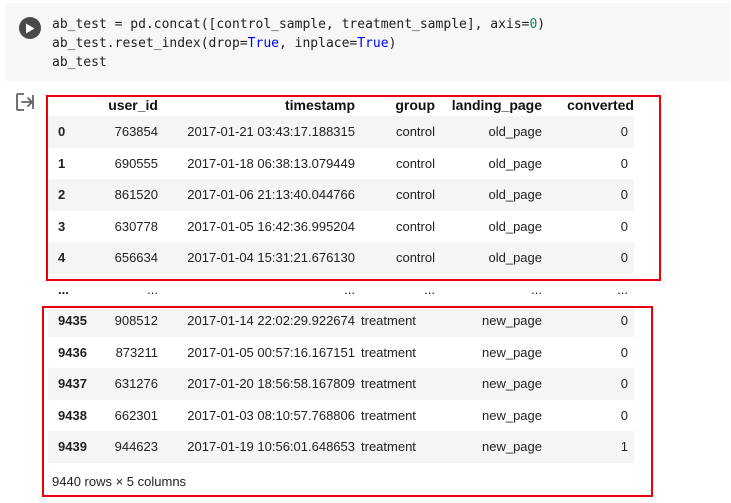 This screenshot has height=503, width=731. What do you see at coordinates (150, 43) in the screenshot?
I see `code-token: ab_test.reset_index(drop=` at bounding box center [150, 43].